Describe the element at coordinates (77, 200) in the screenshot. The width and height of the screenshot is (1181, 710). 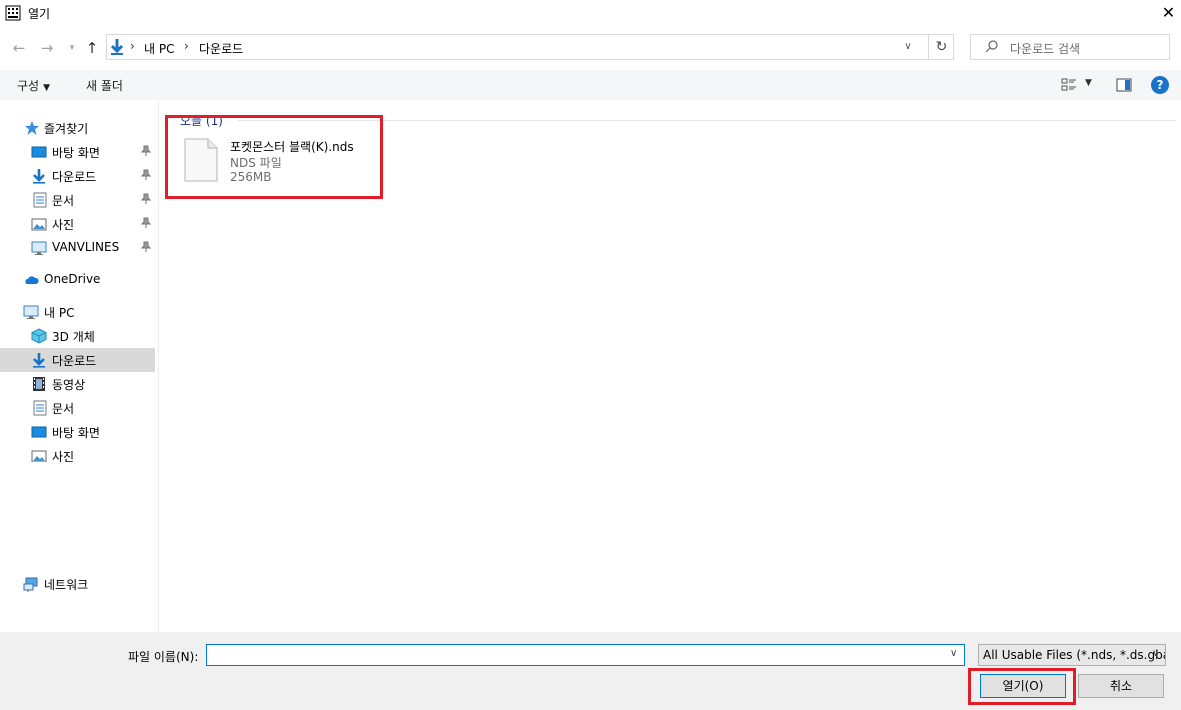
I see `sidebar-item-documents-quick: 문서` at that location.